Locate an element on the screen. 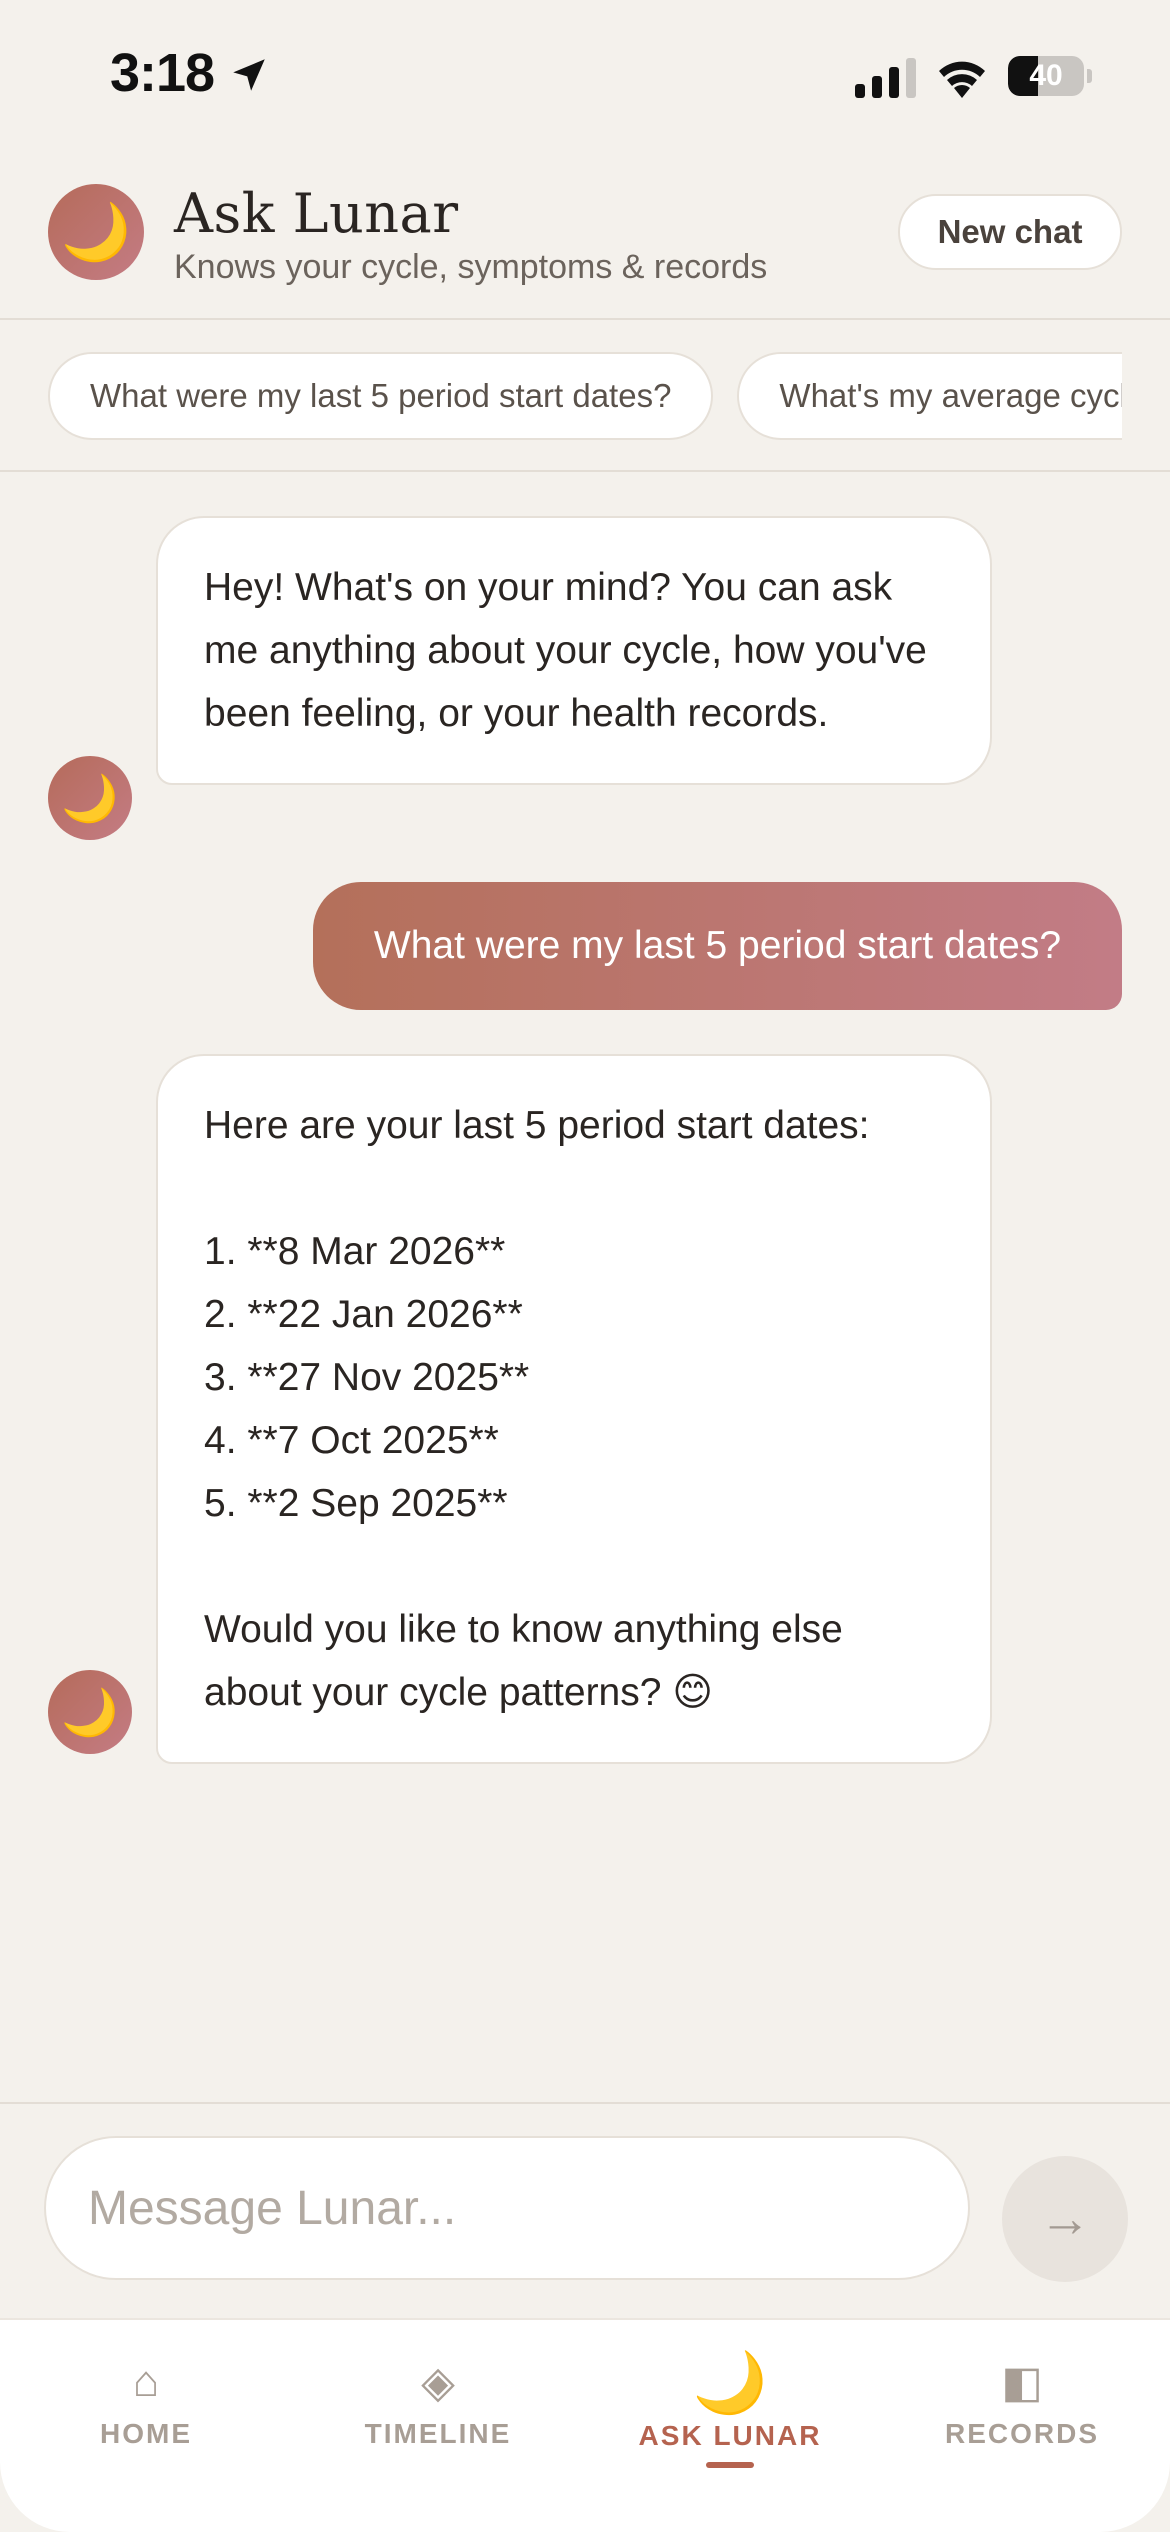 Image resolution: width=1170 pixels, height=2532 pixels. user-message-bubble: What were my last 5 period start dates? is located at coordinates (717, 946).